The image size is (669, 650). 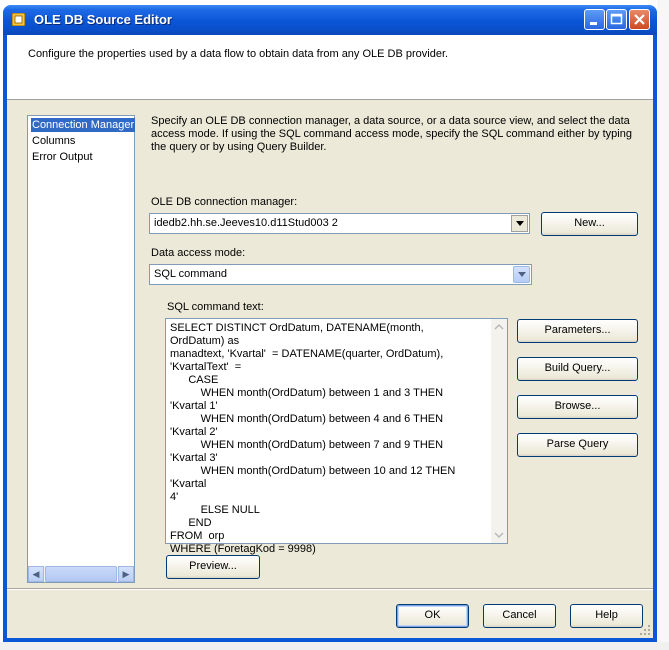 I want to click on maximize-icon, so click(x=616, y=19).